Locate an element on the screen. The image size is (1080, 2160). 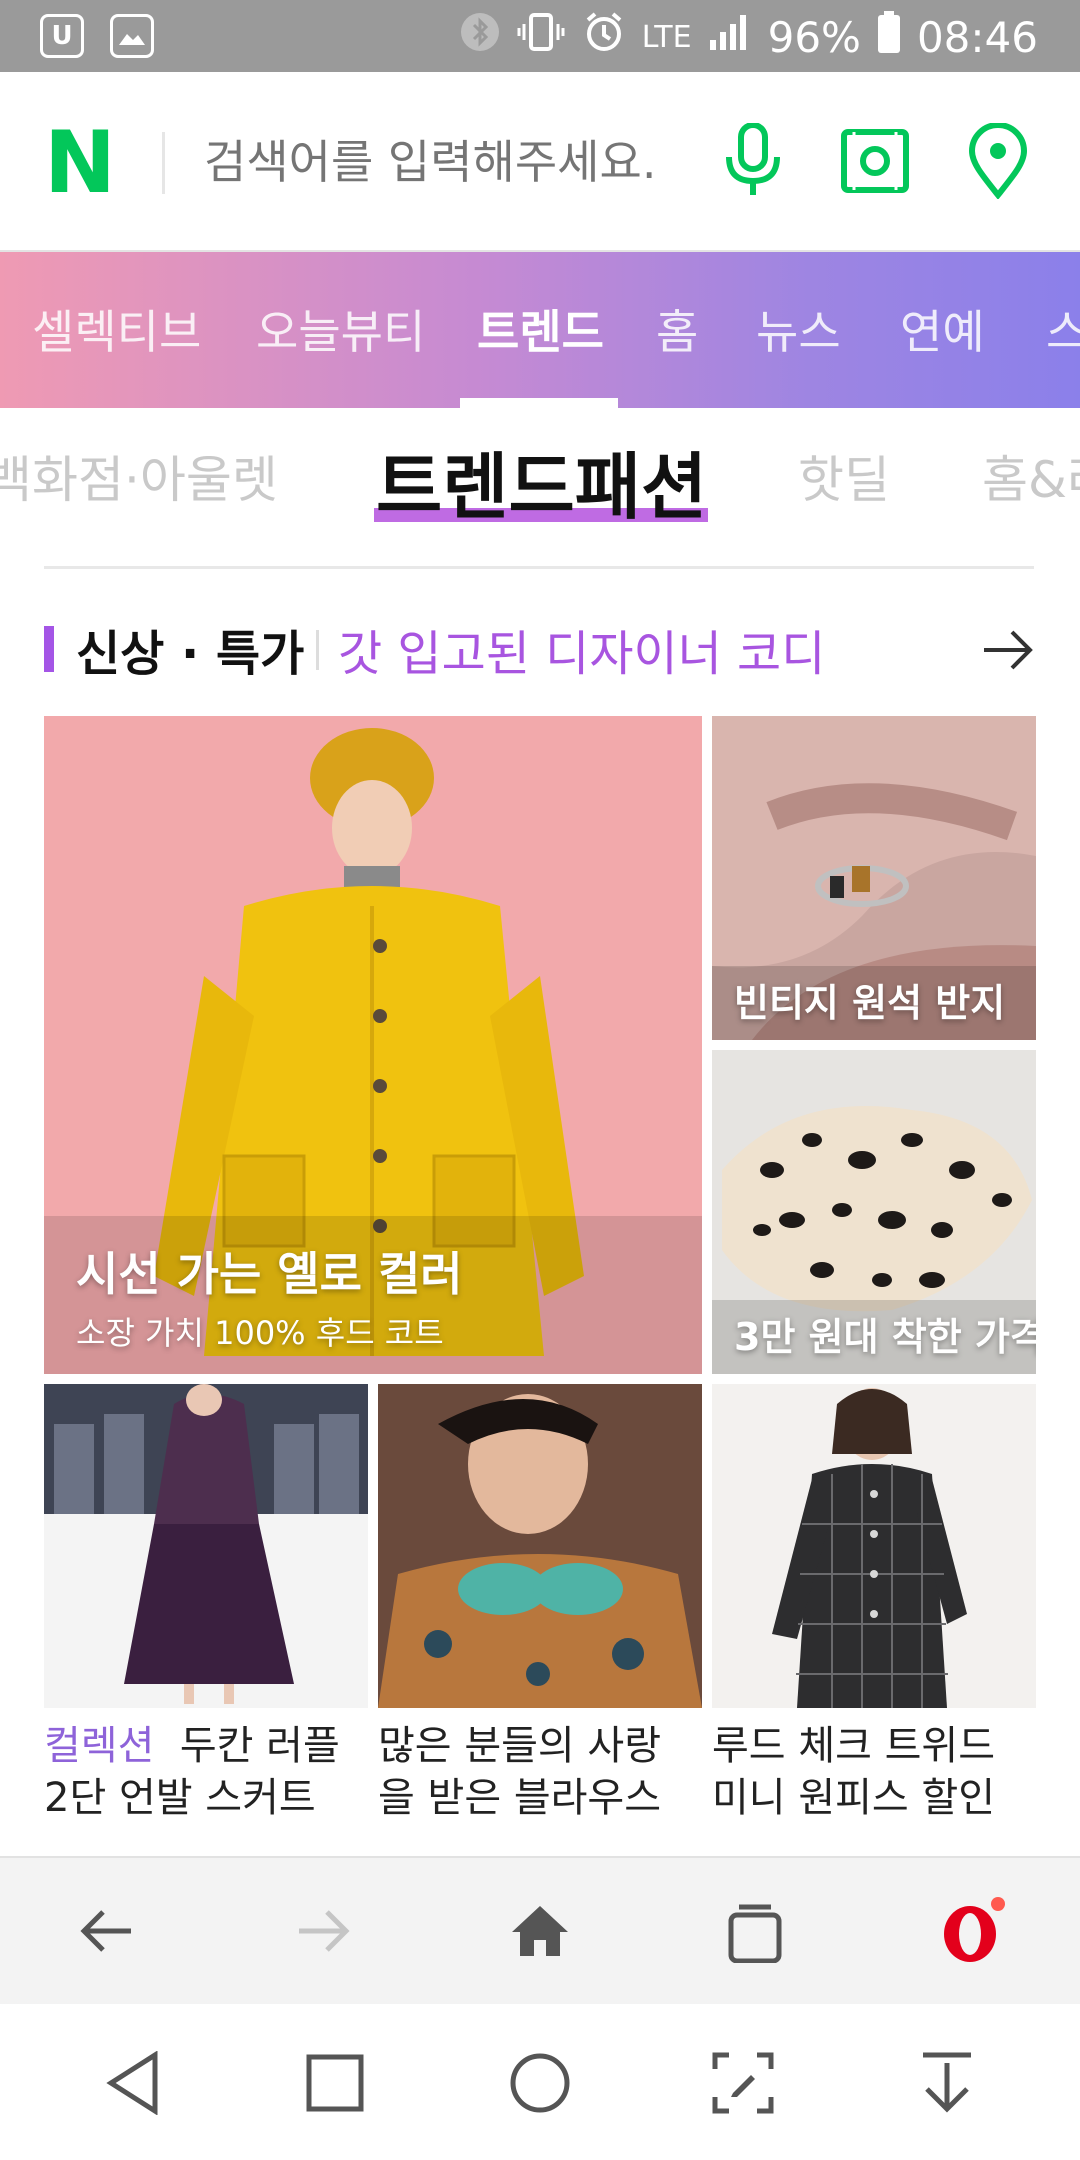
mic-icon is located at coordinates (753, 162).